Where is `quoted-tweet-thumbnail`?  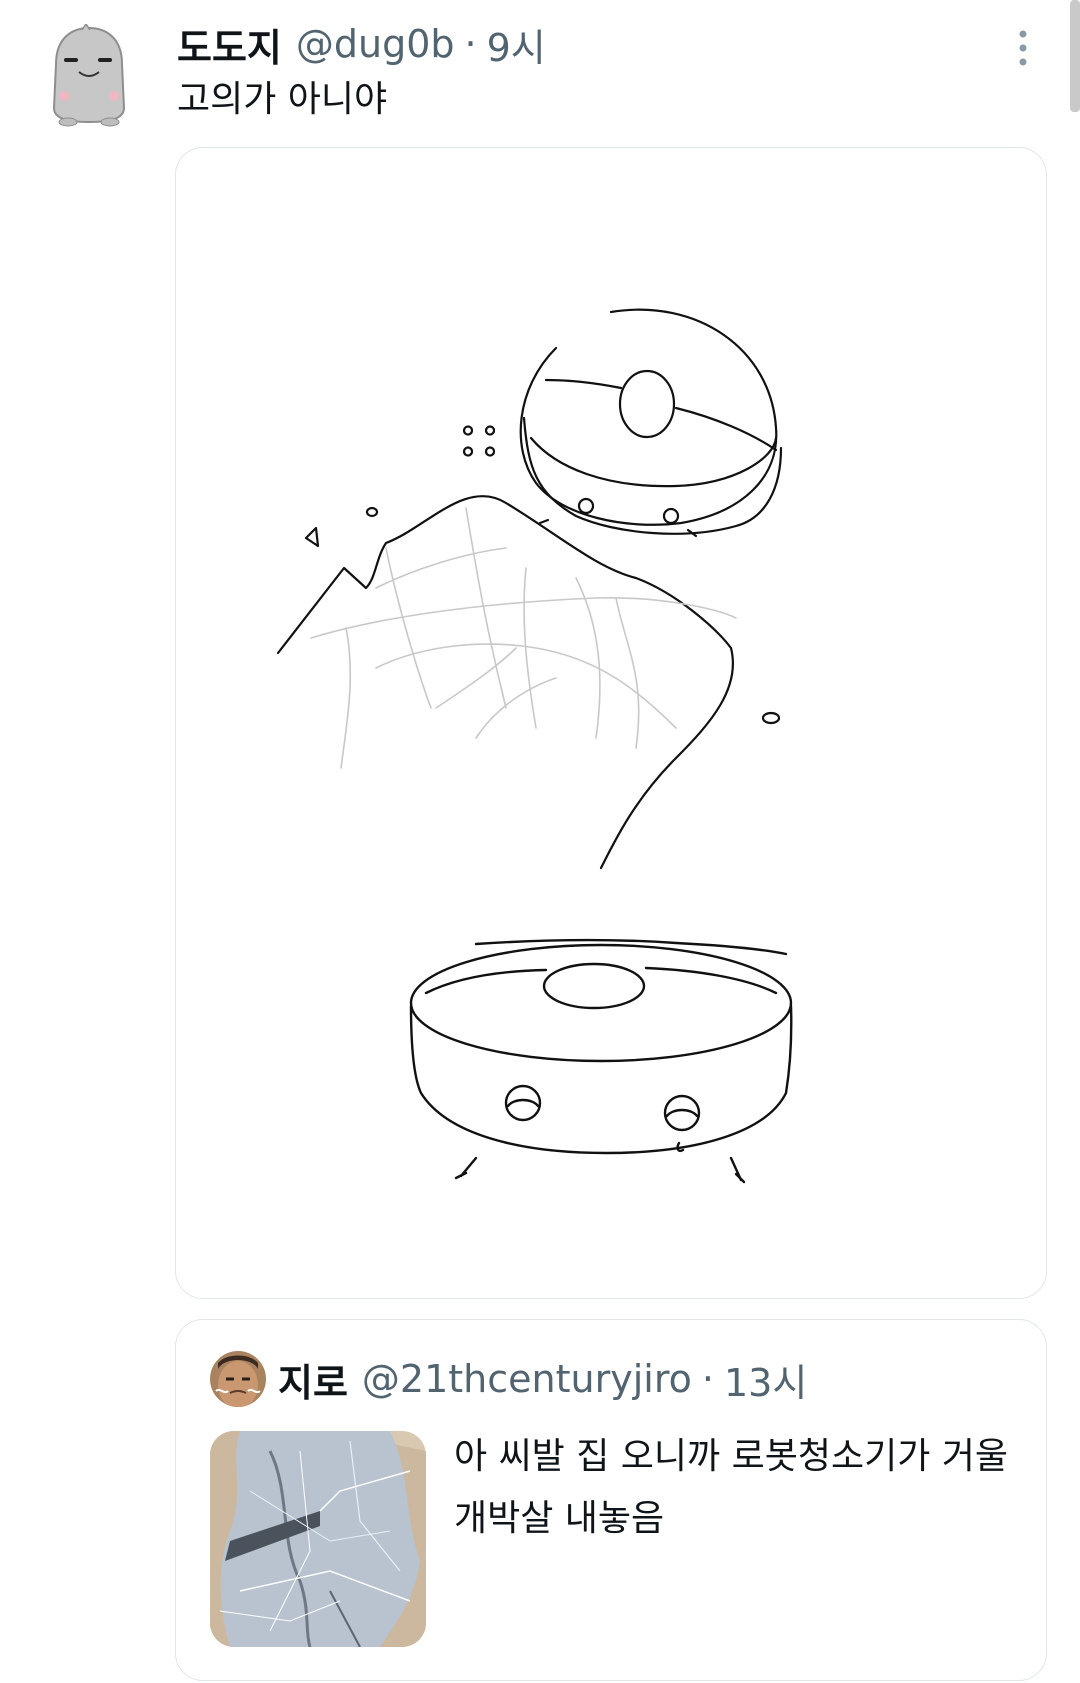 quoted-tweet-thumbnail is located at coordinates (318, 1539).